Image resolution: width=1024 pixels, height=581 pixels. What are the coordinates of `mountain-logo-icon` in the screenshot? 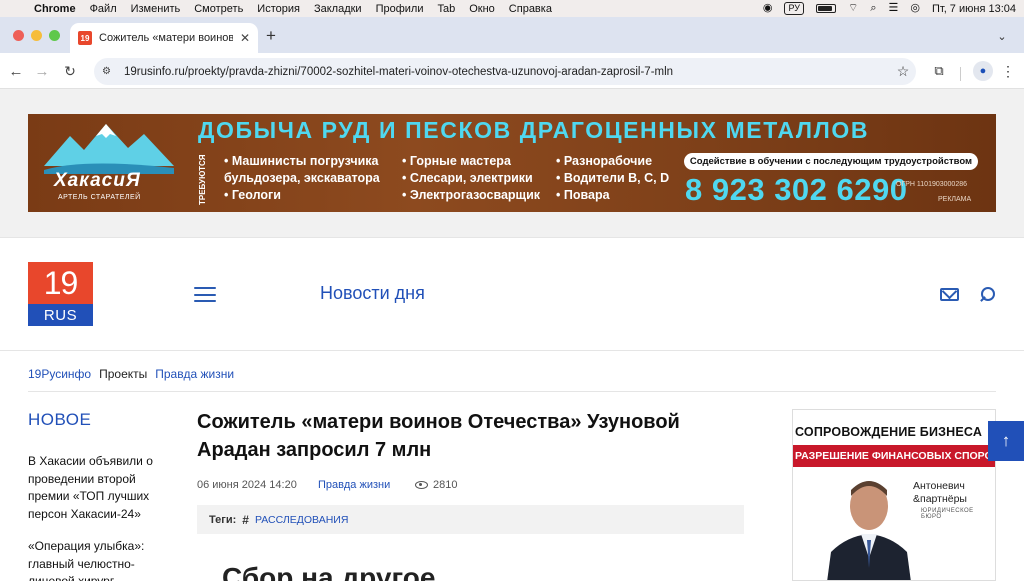 It's located at (109, 149).